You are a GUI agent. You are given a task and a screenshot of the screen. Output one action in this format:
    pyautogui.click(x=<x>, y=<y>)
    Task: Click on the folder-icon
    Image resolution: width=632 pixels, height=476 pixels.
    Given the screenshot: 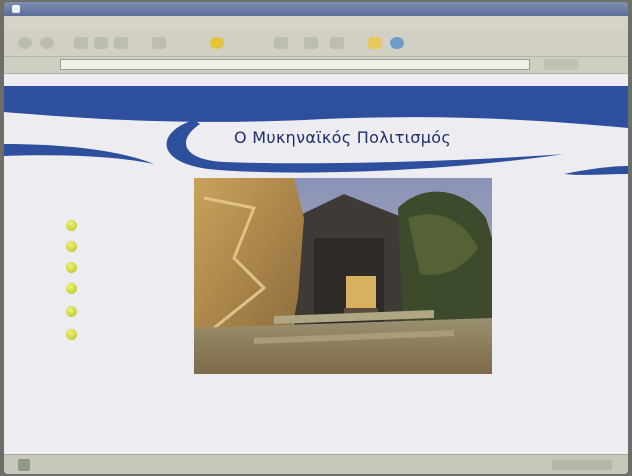 What is the action you would take?
    pyautogui.click(x=375, y=43)
    